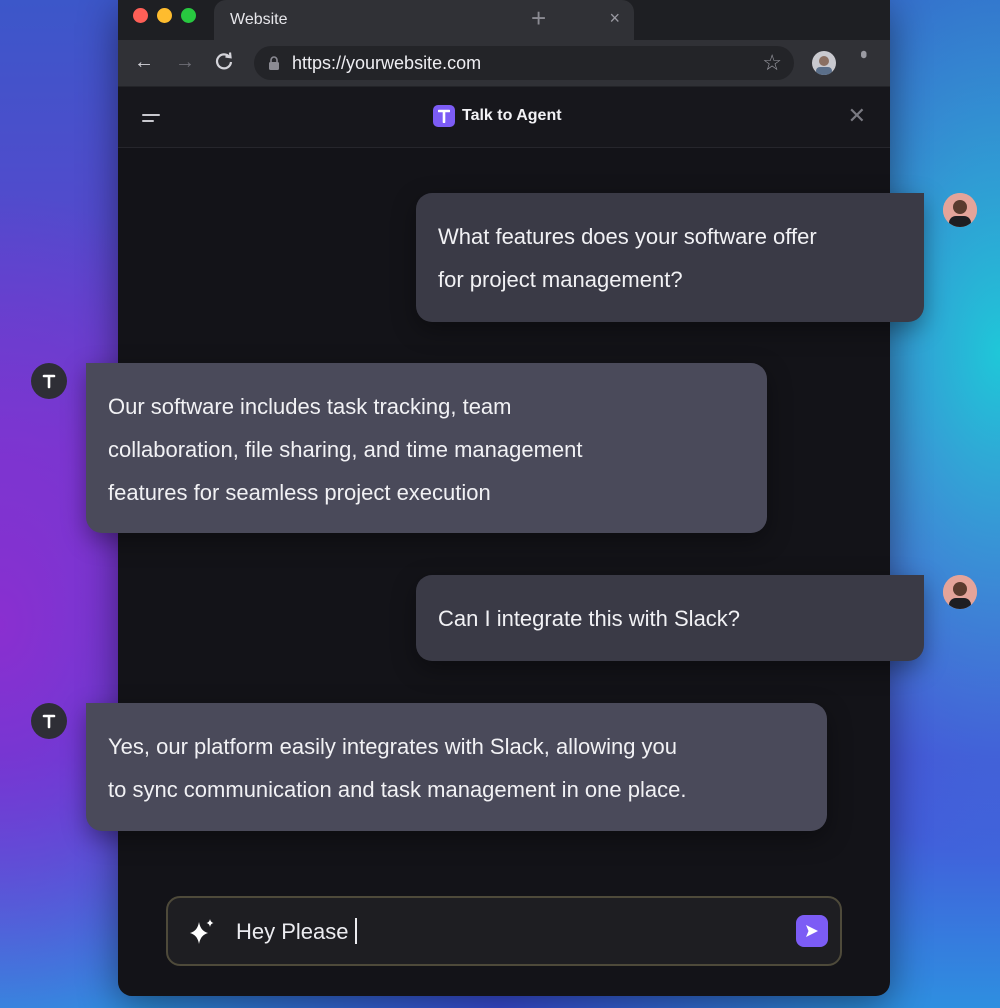 This screenshot has width=1000, height=1008. I want to click on message-input-value: Hey Please, so click(292, 931).